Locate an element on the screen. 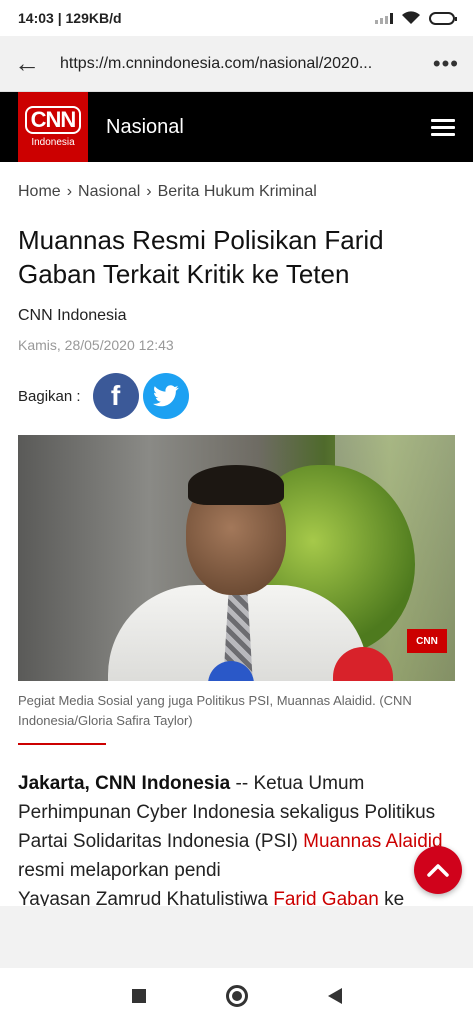 This screenshot has height=1024, width=473. scroll-top-button is located at coordinates (438, 870).